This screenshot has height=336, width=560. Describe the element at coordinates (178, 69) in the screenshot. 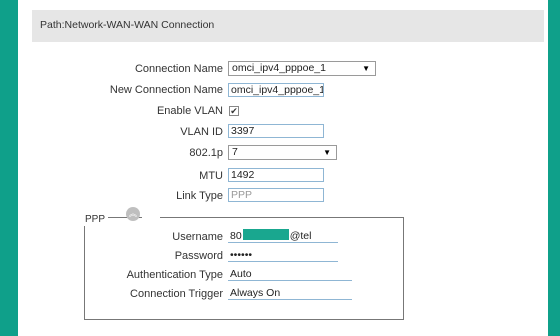

I see `connection-name-label: Connection Name` at that location.